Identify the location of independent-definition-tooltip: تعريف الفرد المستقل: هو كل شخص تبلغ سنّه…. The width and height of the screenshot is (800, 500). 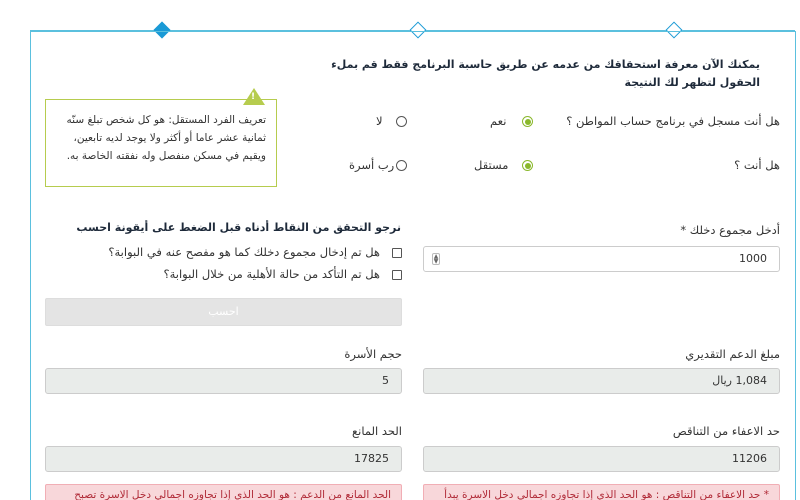
(161, 143).